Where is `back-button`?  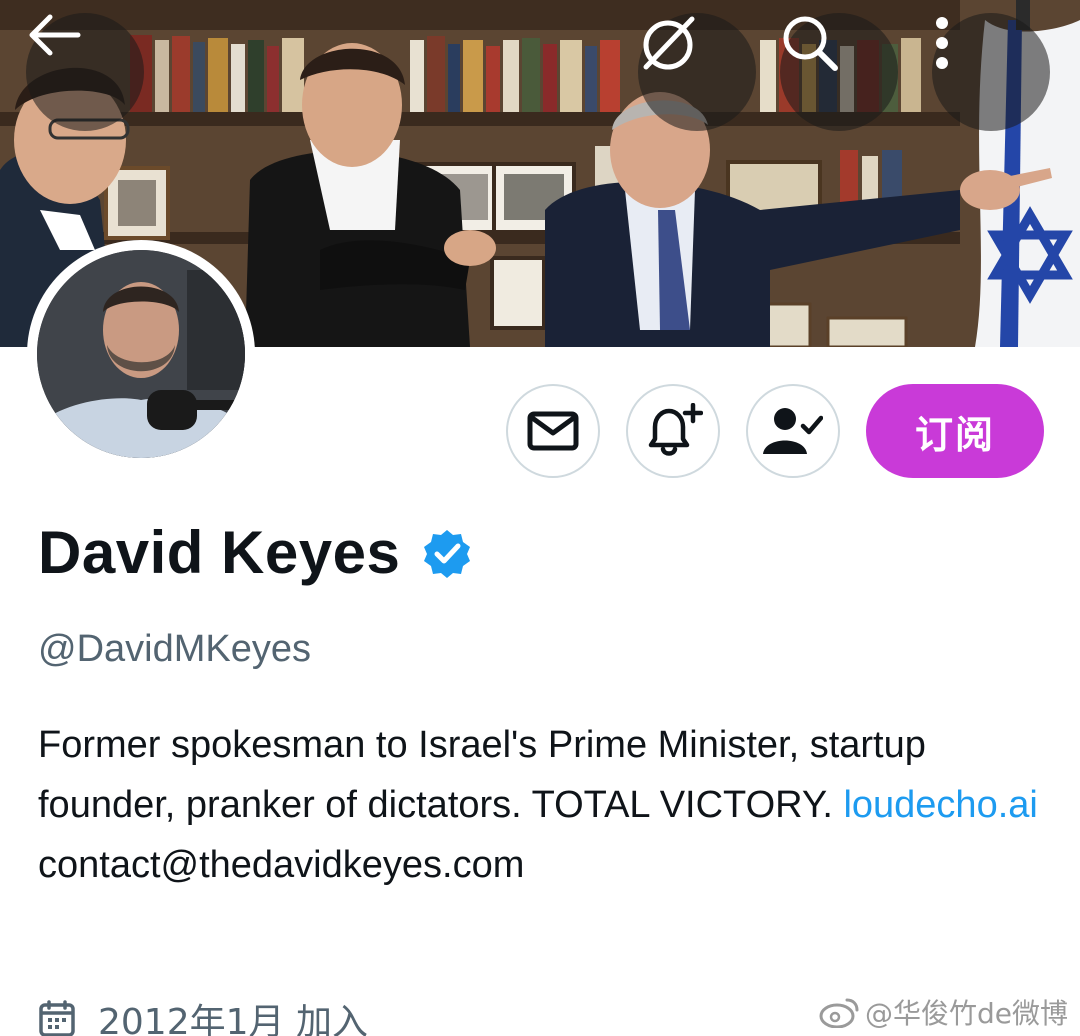 back-button is located at coordinates (85, 72).